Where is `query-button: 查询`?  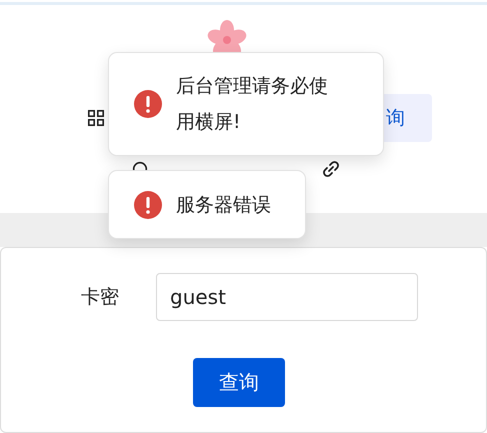 query-button: 查询 is located at coordinates (239, 382).